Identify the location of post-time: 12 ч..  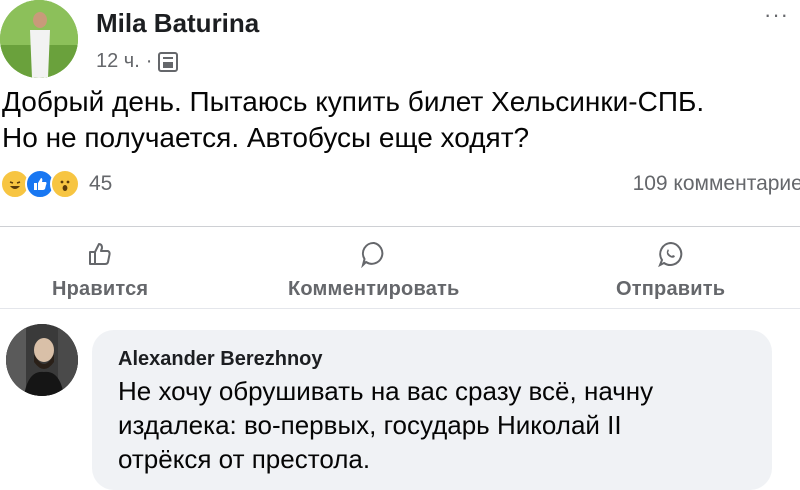
(118, 61).